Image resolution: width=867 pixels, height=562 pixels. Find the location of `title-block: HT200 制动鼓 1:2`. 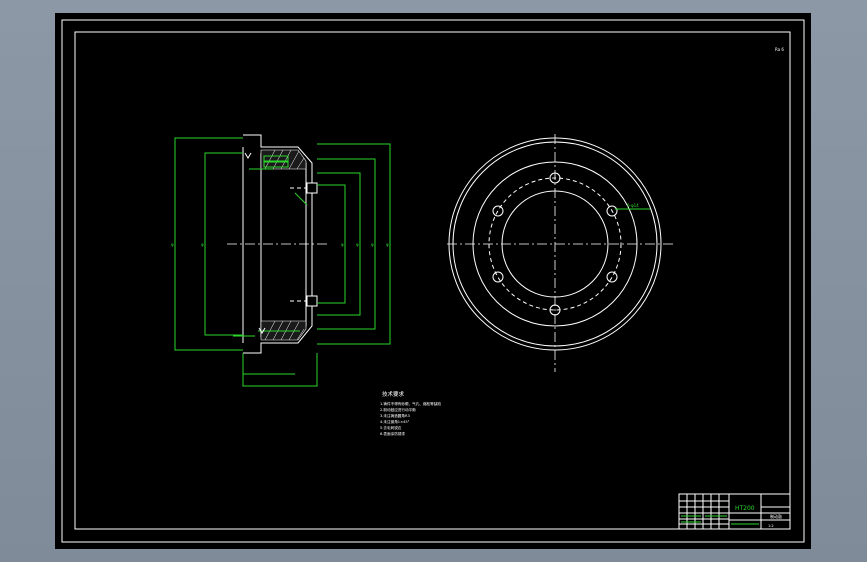

title-block: HT200 制动鼓 1:2 is located at coordinates (734, 511).